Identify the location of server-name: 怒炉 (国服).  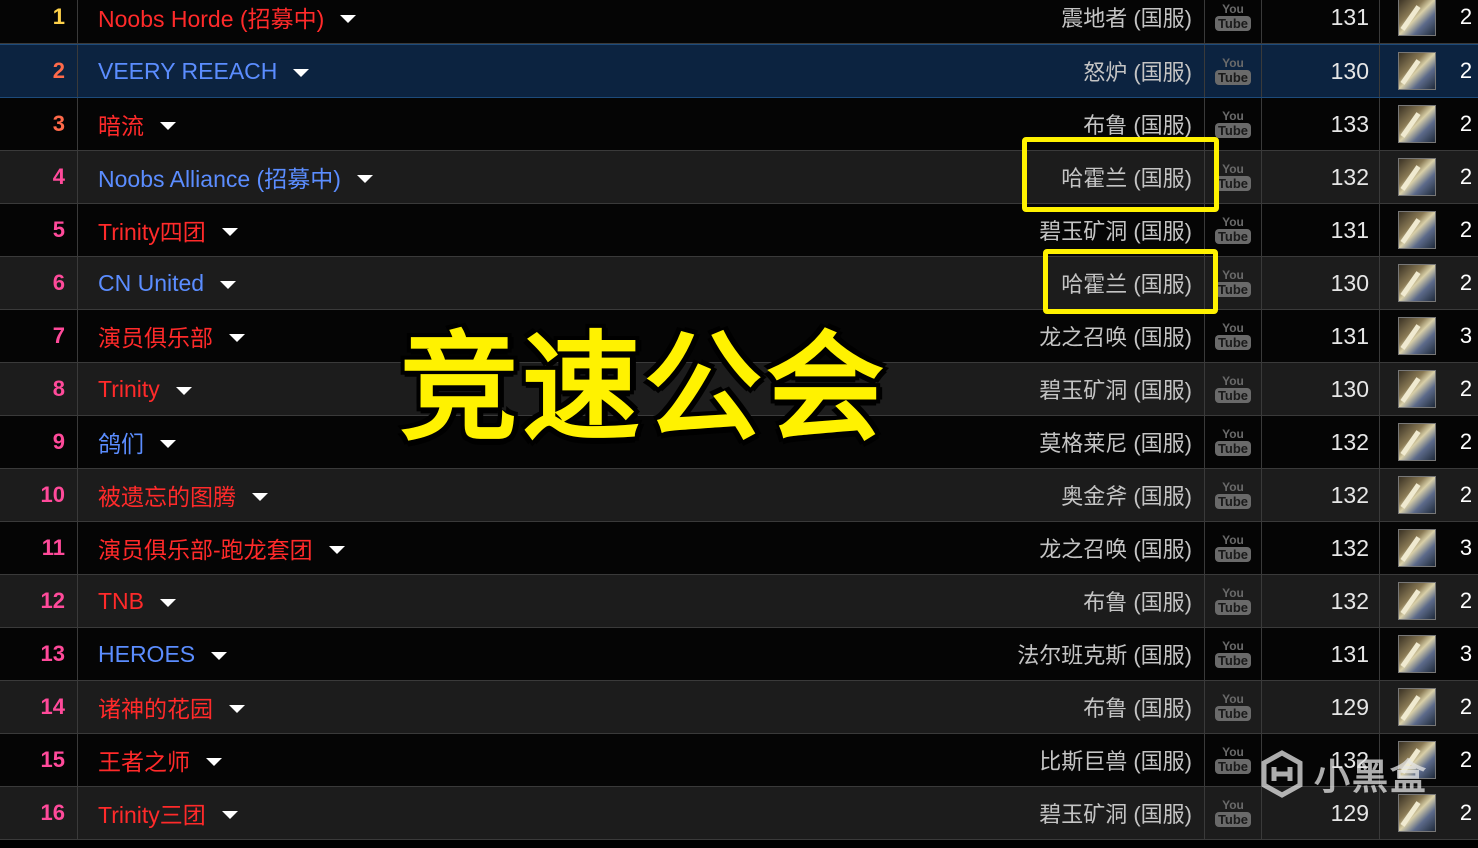
(1137, 72).